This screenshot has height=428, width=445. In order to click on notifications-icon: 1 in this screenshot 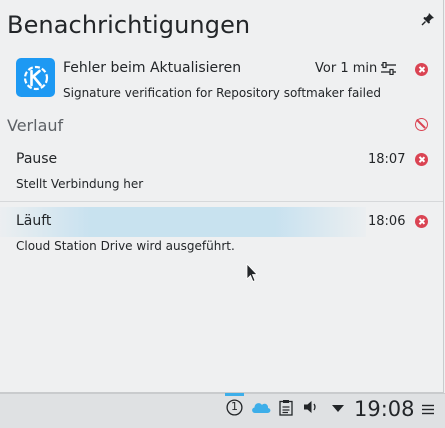, I will do `click(234, 409)`.